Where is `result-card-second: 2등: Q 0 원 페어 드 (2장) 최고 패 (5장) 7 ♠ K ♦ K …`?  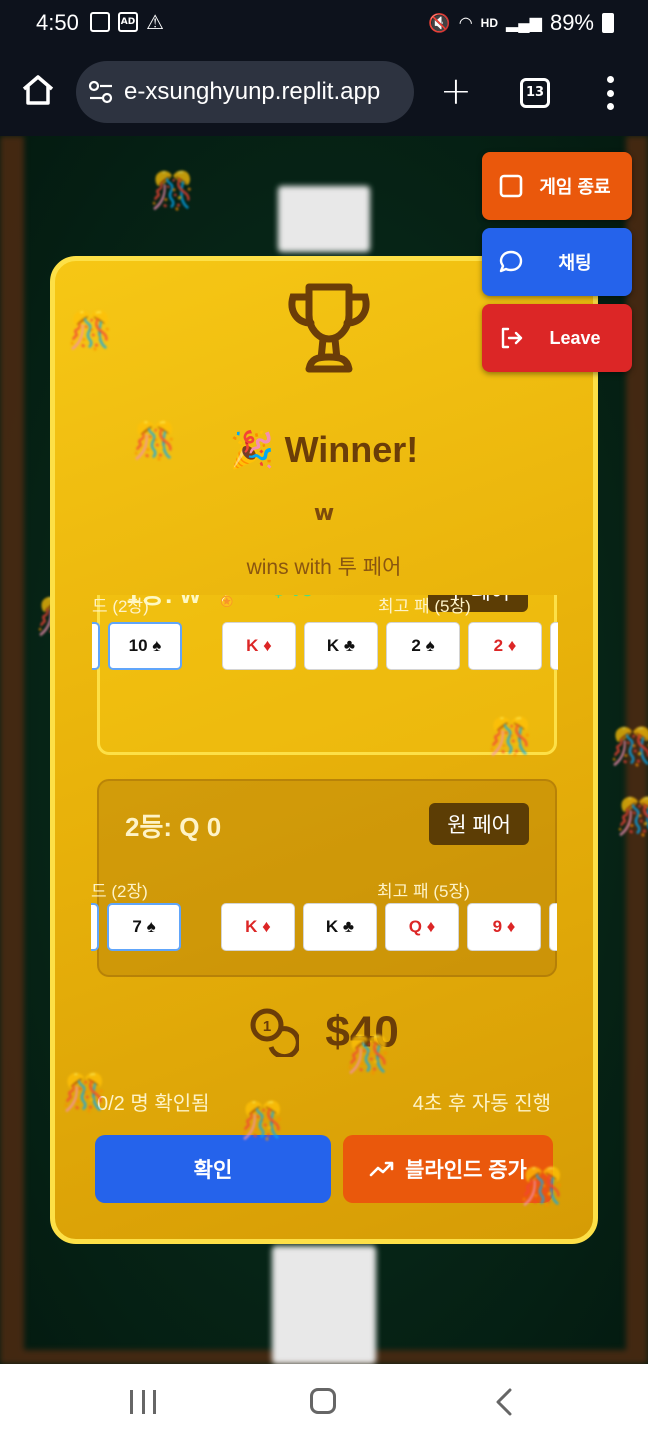
result-card-second: 2등: Q 0 원 페어 드 (2장) 최고 패 (5장) 7 ♠ K ♦ K … is located at coordinates (324, 878).